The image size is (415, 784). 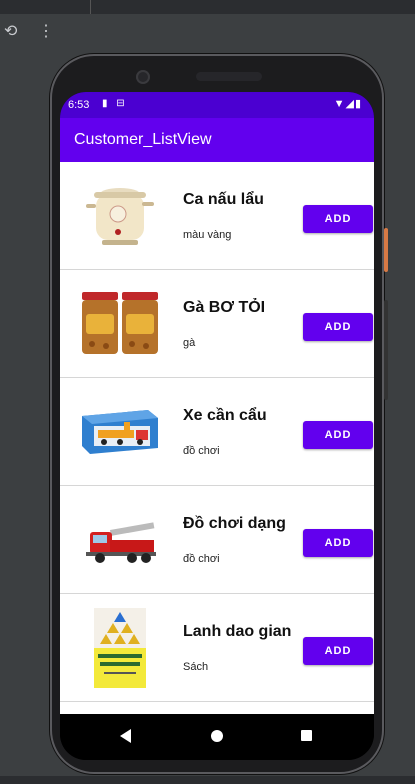 I want to click on app-title: Customer_ListView, so click(x=143, y=139).